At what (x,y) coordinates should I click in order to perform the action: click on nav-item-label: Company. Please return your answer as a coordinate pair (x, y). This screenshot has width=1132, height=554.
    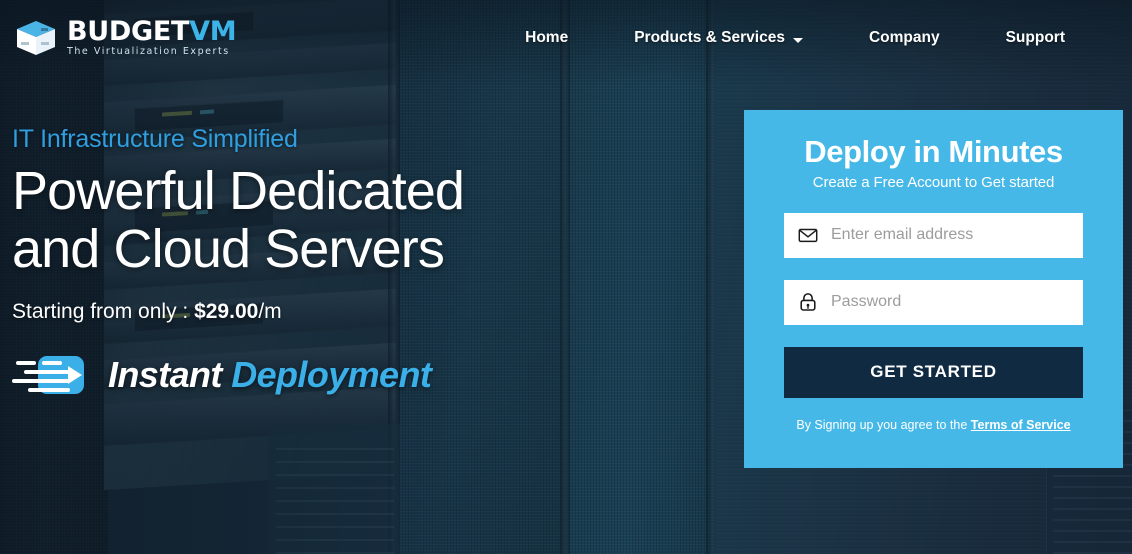
    Looking at the image, I should click on (904, 37).